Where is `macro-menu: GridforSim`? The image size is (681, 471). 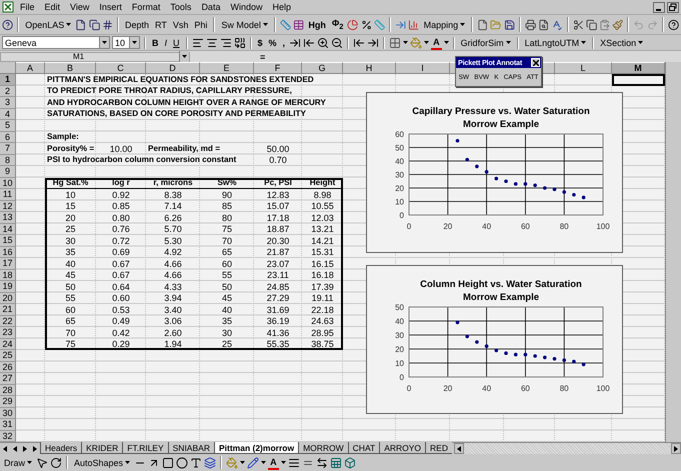
macro-menu: GridforSim is located at coordinates (485, 42).